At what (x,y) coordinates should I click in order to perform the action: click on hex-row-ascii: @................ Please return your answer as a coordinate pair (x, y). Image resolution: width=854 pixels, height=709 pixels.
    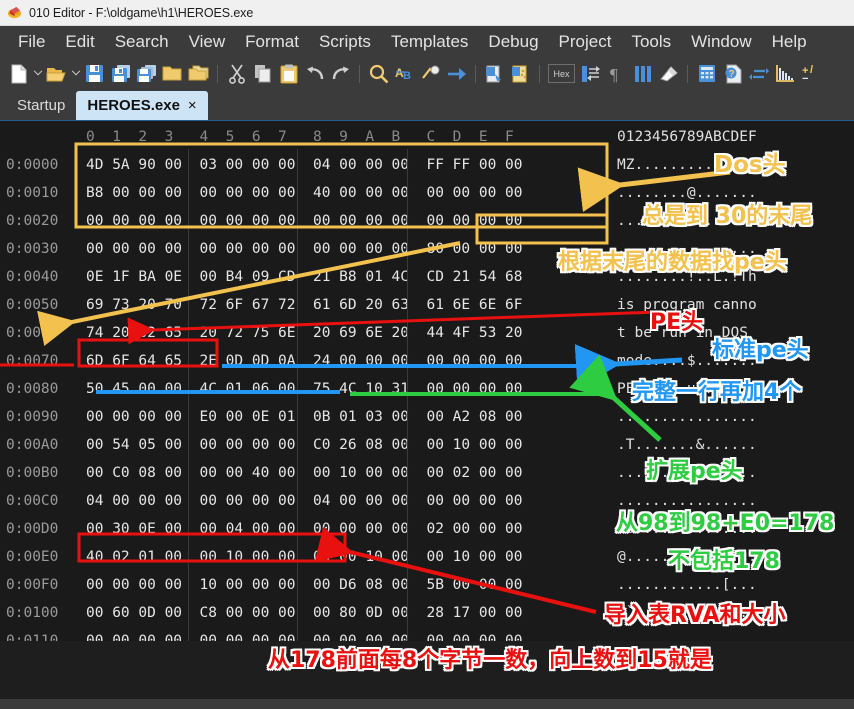
    Looking at the image, I should click on (687, 557).